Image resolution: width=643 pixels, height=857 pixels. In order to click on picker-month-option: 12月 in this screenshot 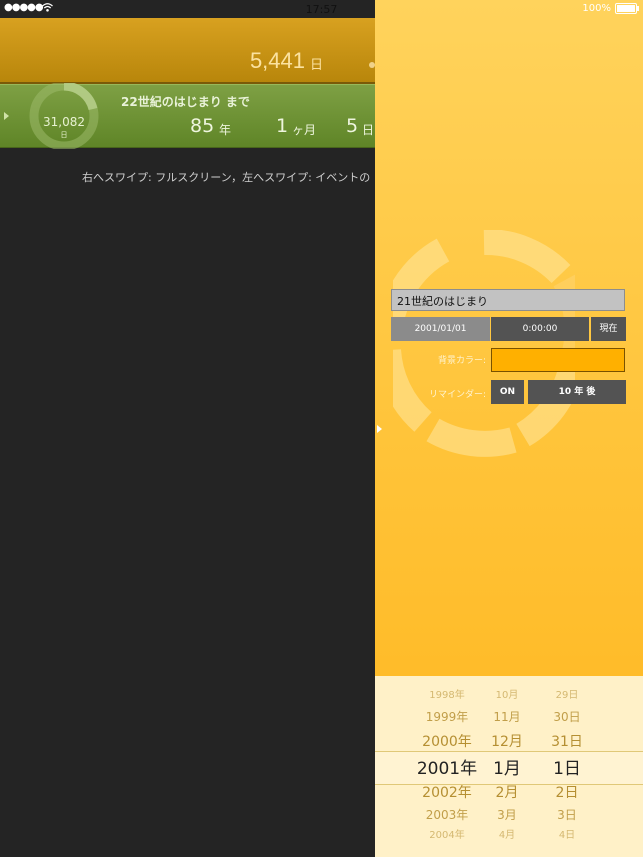, I will do `click(507, 741)`.